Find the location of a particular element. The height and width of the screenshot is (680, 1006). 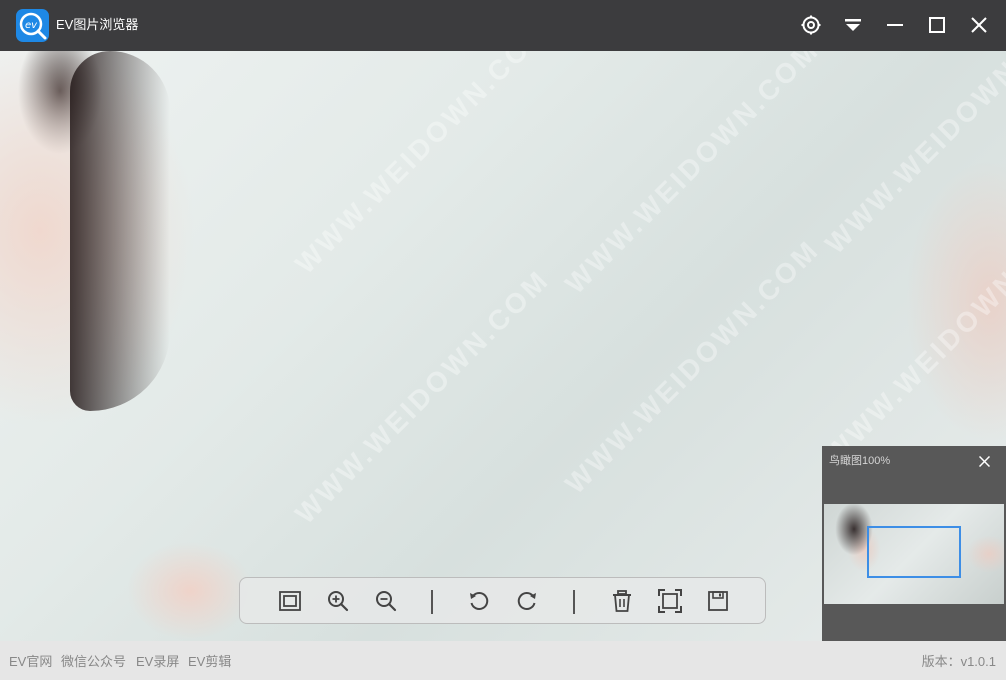

zoom-out-icon is located at coordinates (386, 601).